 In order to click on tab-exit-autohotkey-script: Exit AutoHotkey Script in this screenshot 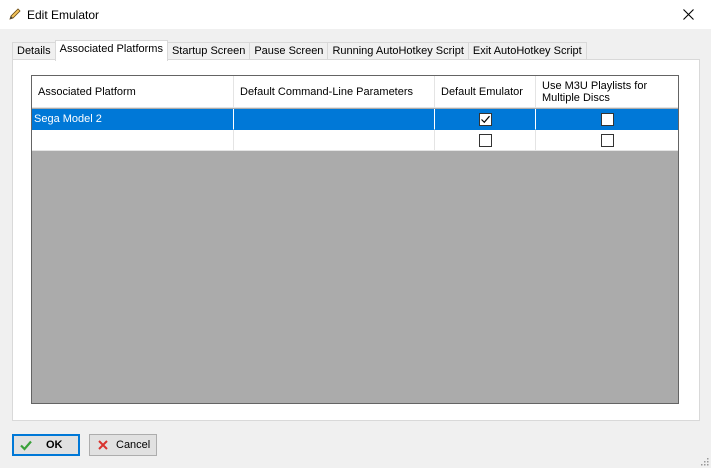, I will do `click(527, 51)`.